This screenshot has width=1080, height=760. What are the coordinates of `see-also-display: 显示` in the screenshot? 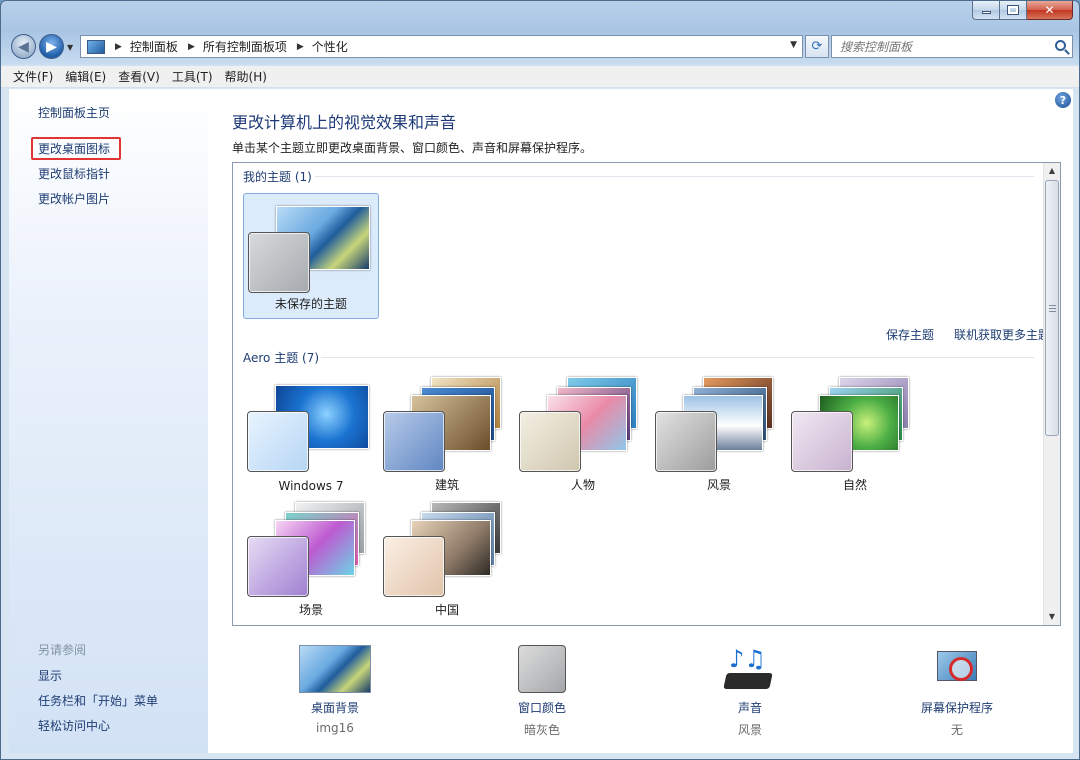 It's located at (50, 675).